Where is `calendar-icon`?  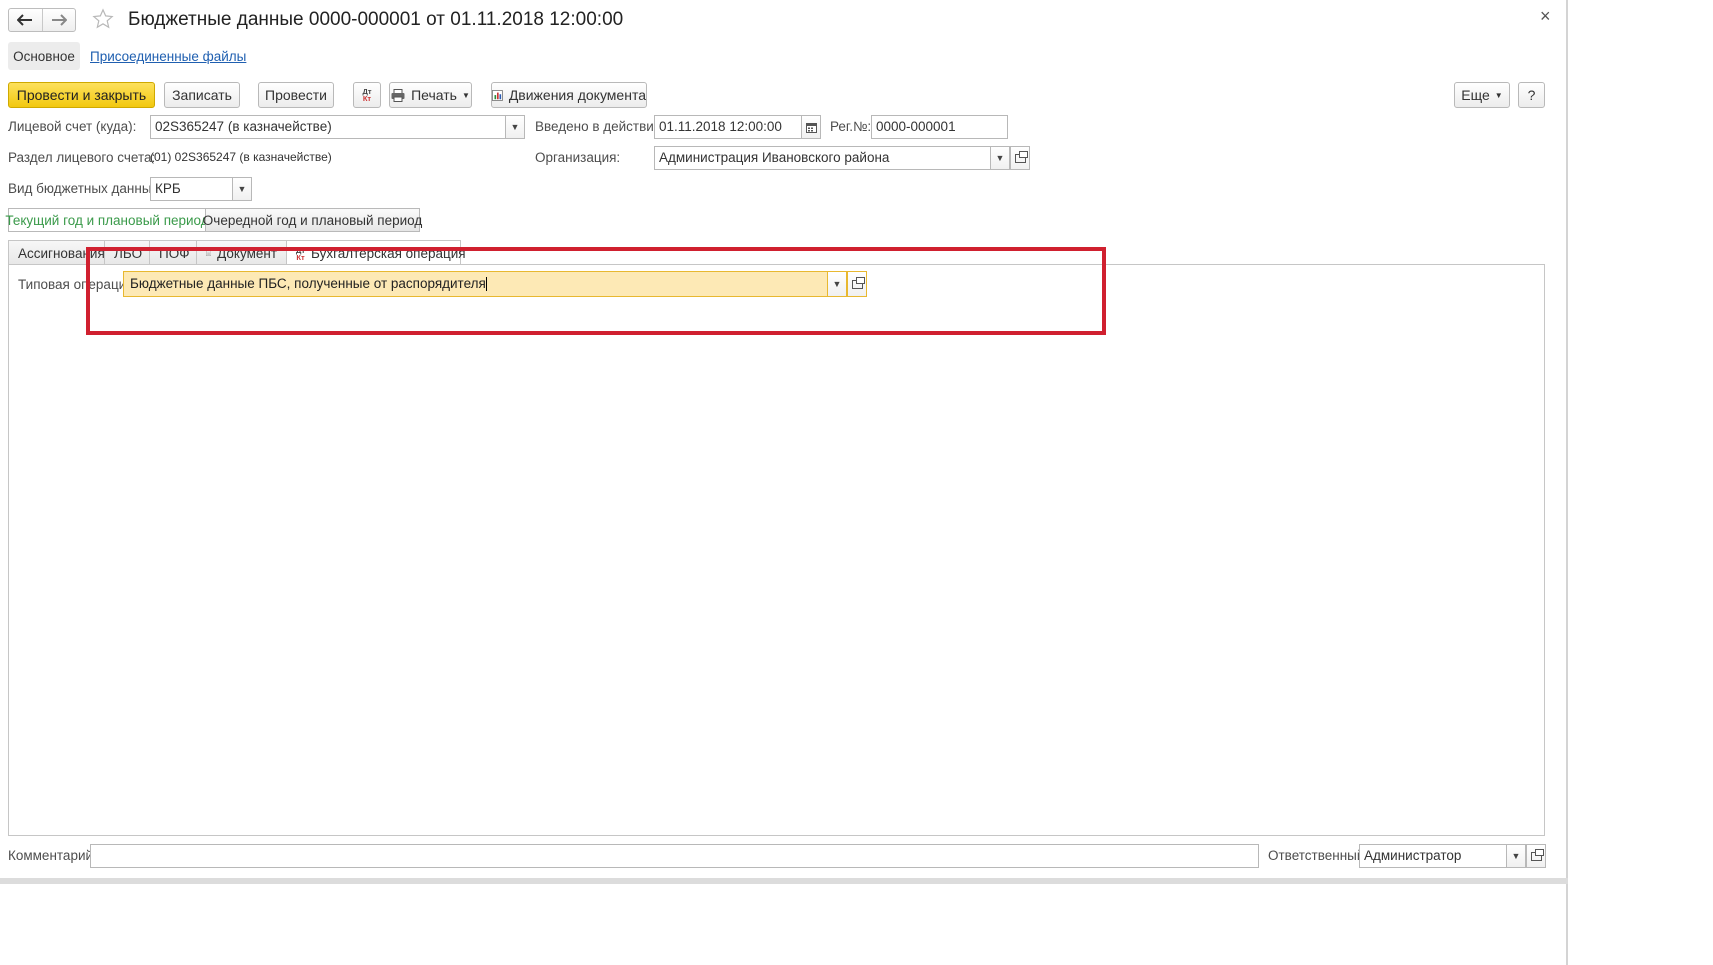
calendar-icon is located at coordinates (811, 127).